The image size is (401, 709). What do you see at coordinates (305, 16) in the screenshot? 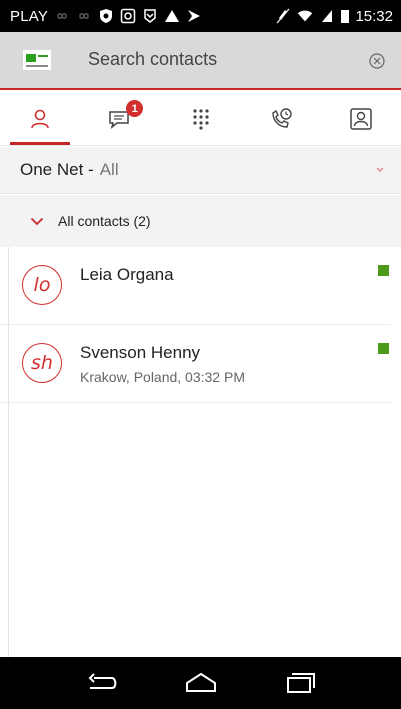
I see `wifi-icon` at bounding box center [305, 16].